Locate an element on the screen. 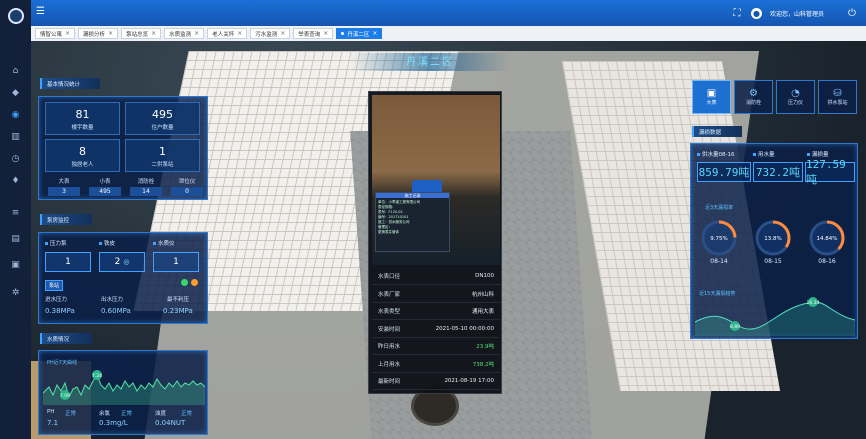 The width and height of the screenshot is (866, 439). meter-label: 供水量08-16 is located at coordinates (718, 155).